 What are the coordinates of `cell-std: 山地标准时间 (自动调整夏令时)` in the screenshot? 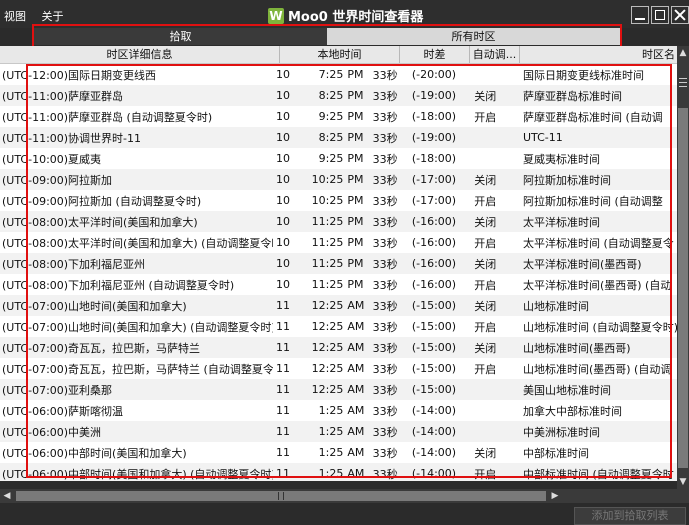 It's located at (599, 327).